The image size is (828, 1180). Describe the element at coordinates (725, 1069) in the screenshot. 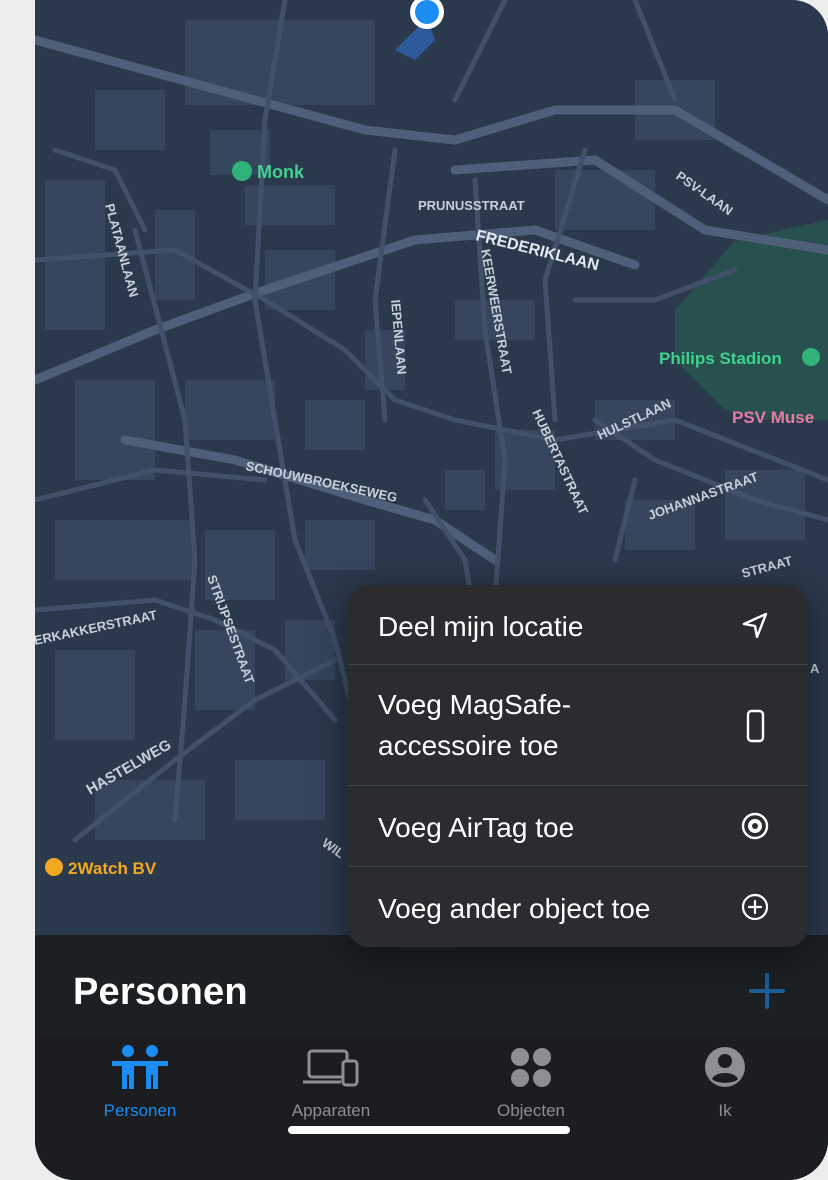

I see `person-circle-icon` at that location.